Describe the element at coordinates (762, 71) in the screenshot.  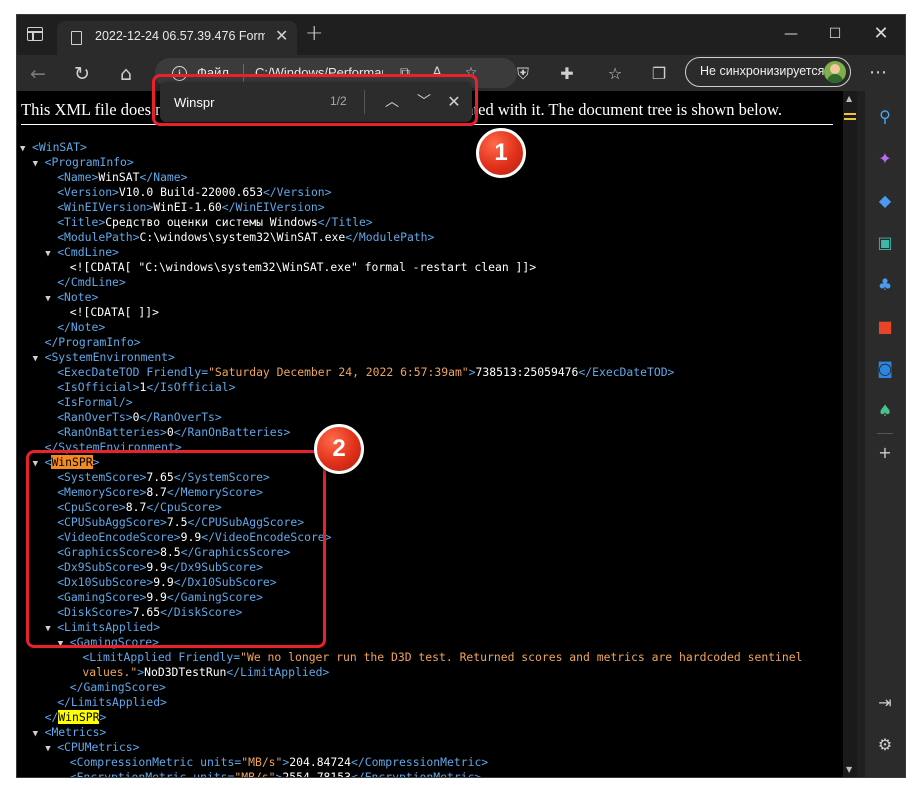
I see `sync-label: Не синхронизируется` at that location.